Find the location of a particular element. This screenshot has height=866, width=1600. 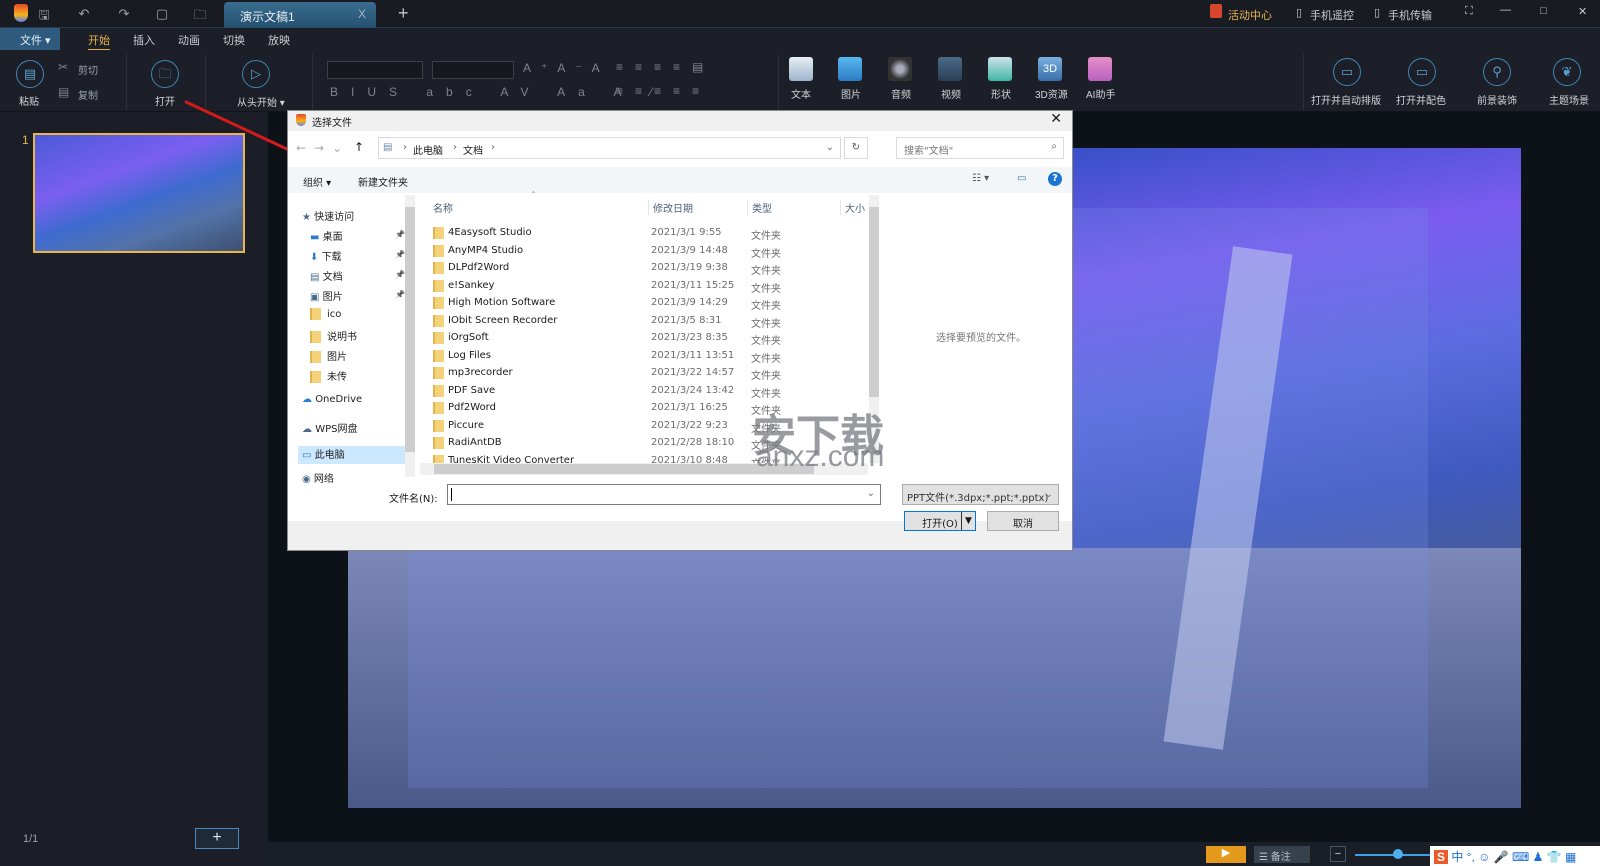

align-icons: ≡≡≡≡▤ is located at coordinates (665, 67).